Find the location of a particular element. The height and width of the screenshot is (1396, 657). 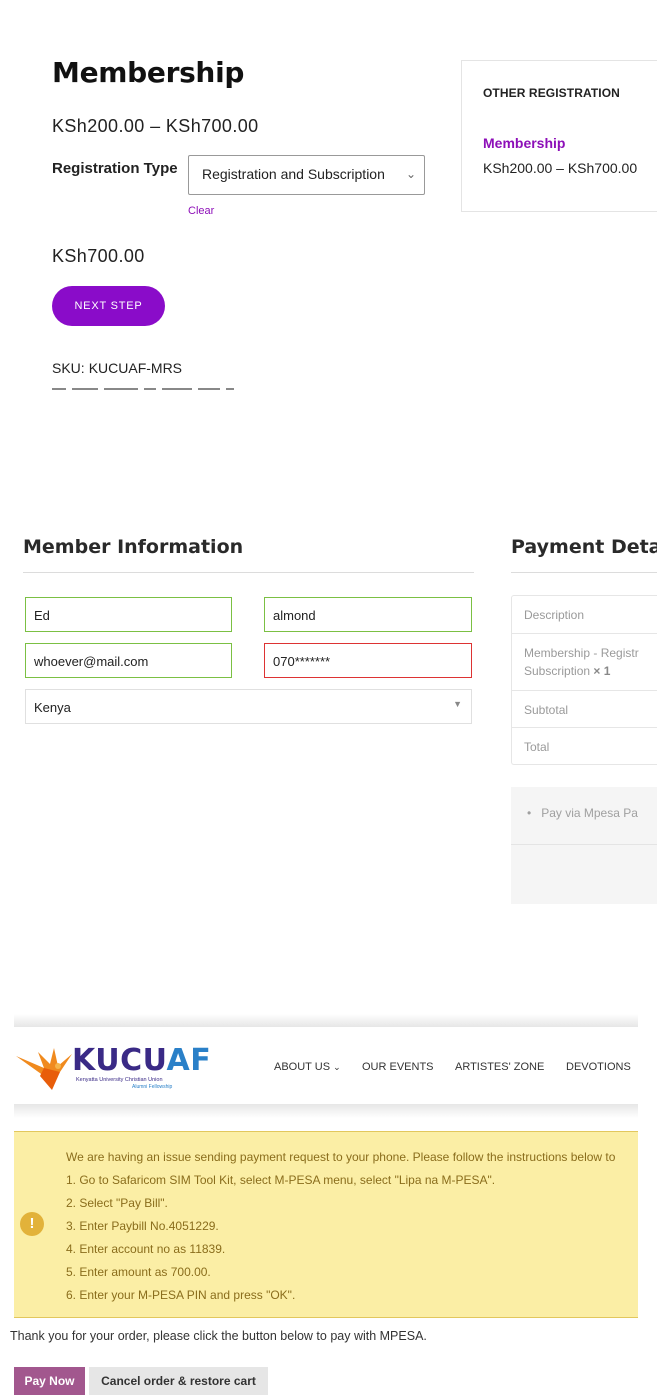

nav-devotions: DEVOTIONS is located at coordinates (598, 1067).